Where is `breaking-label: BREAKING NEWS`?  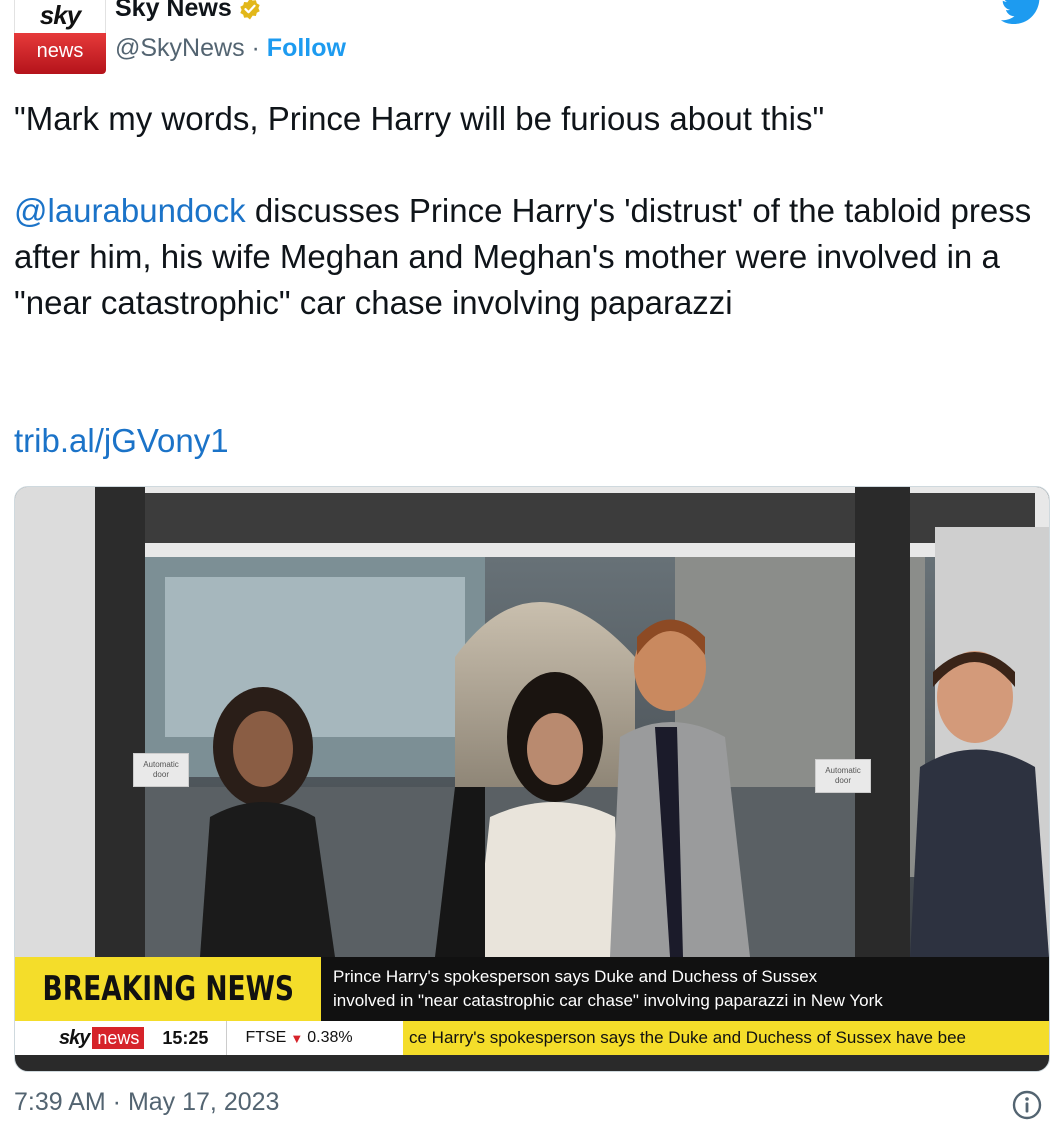 breaking-label: BREAKING NEWS is located at coordinates (168, 989).